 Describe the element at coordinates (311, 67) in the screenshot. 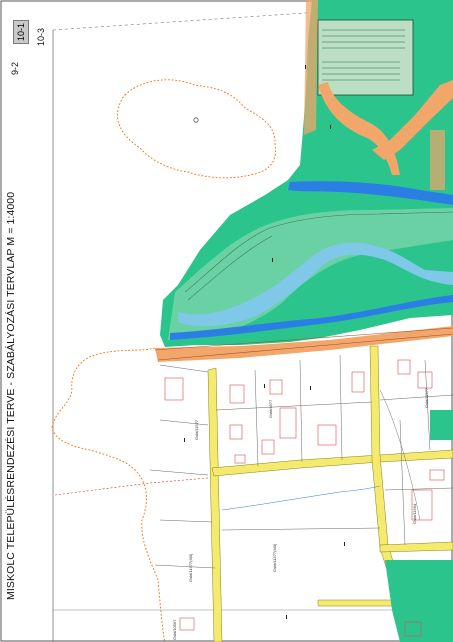

I see `embankment-strip-left` at that location.